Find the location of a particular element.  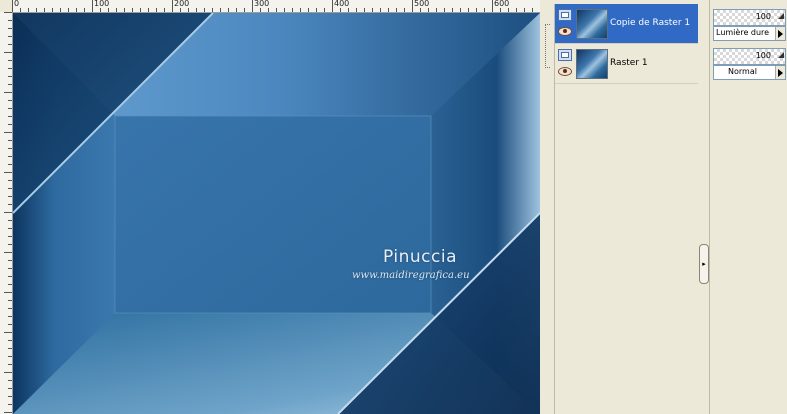

layer-group-guide is located at coordinates (547, 46).